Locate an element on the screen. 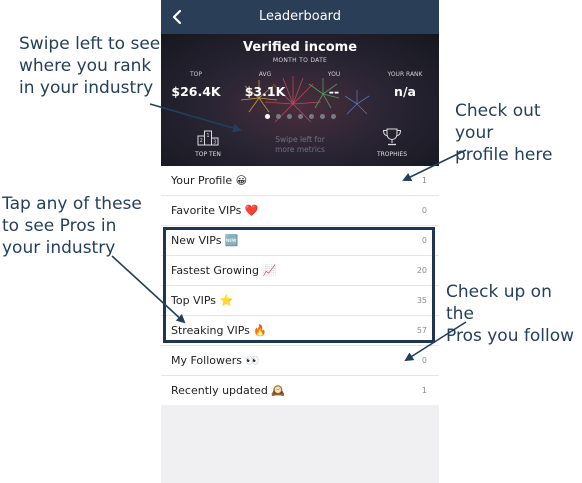  arrow-follow is located at coordinates (435, 341).